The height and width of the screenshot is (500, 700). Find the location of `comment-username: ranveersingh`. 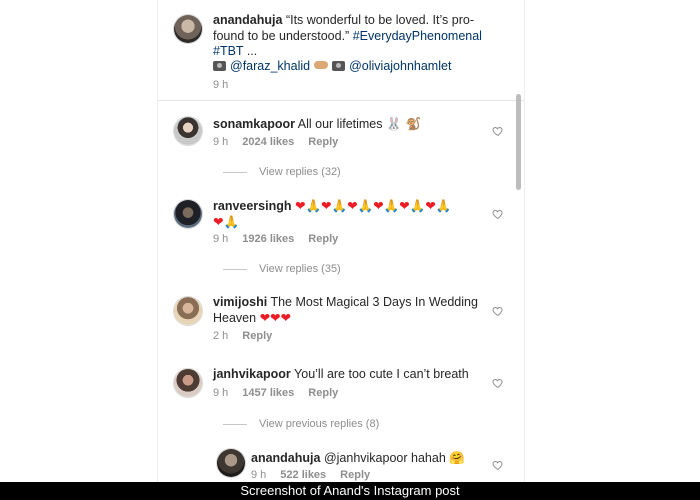

comment-username: ranveersingh is located at coordinates (252, 206).